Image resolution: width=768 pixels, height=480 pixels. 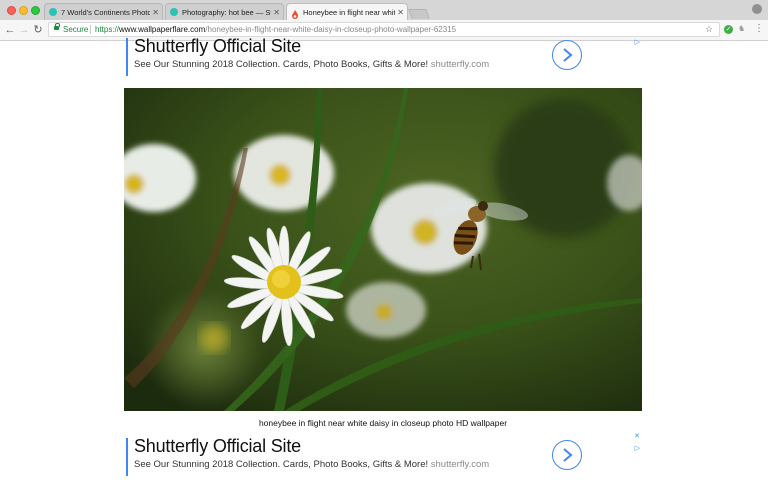 What do you see at coordinates (10, 30) in the screenshot?
I see `back-arrow-icon: ←` at bounding box center [10, 30].